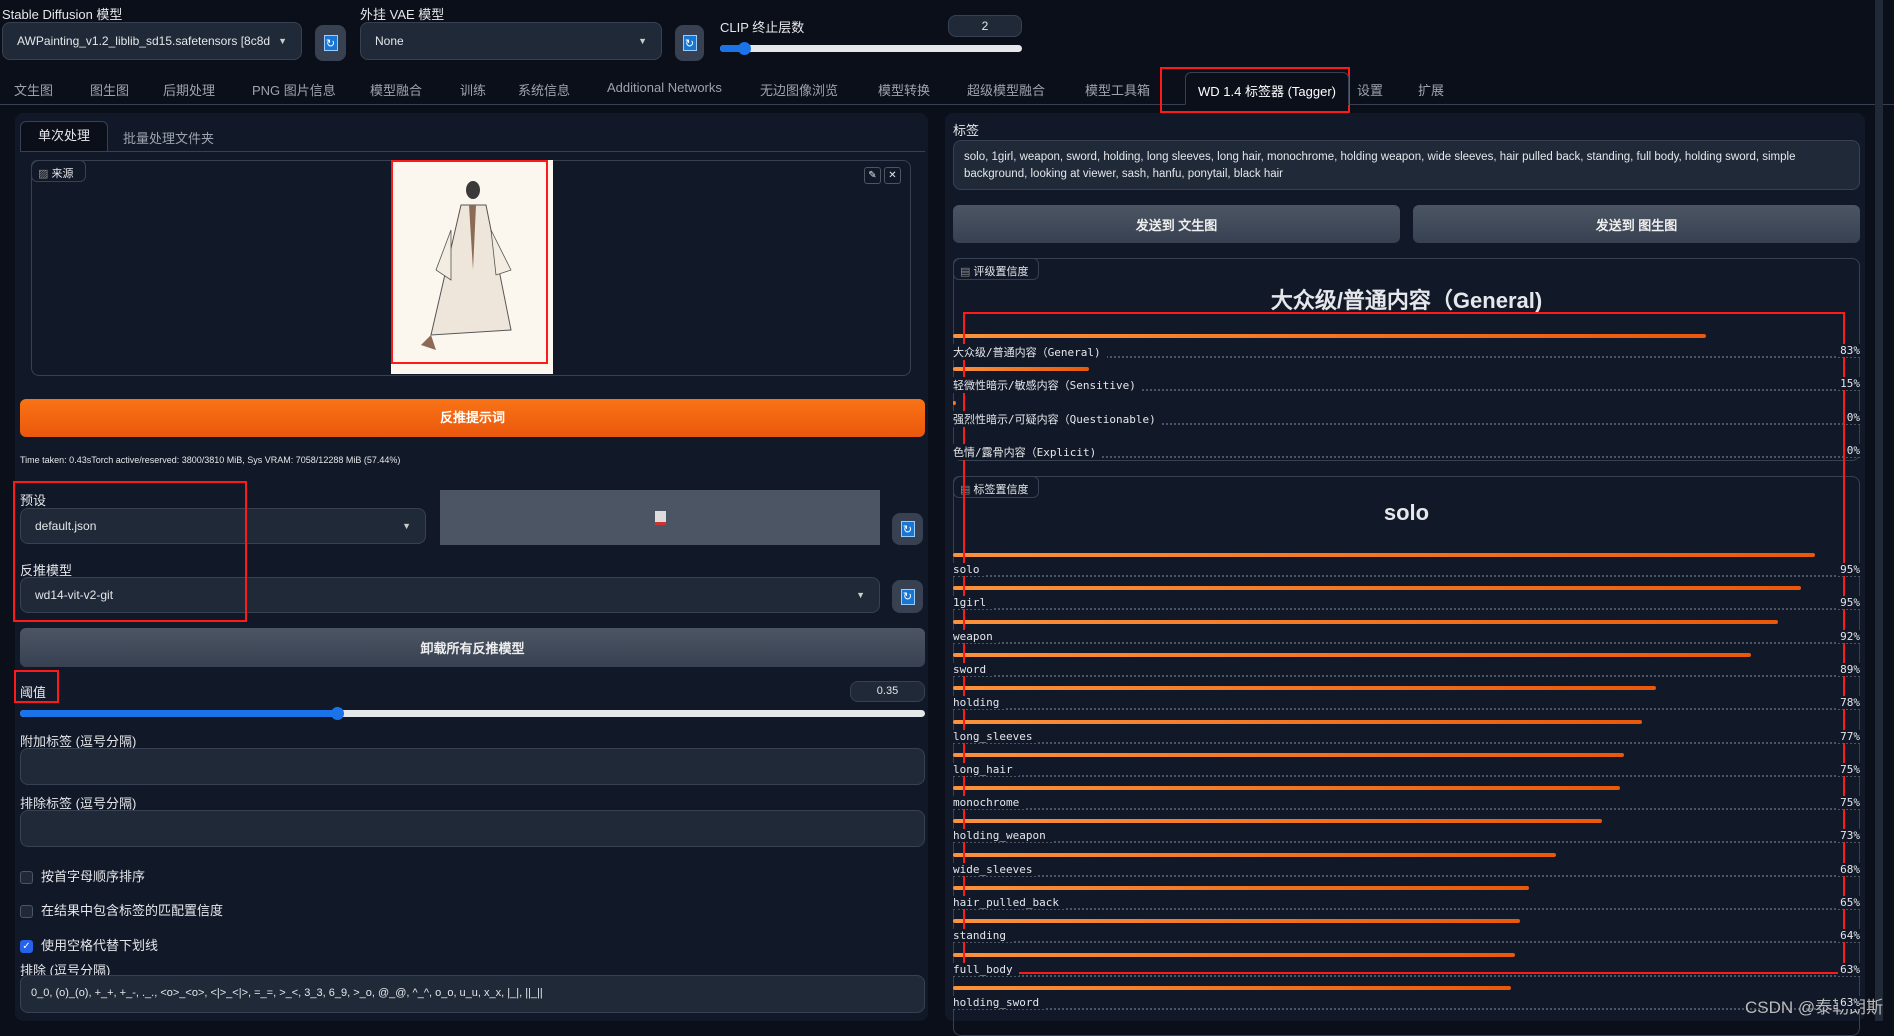 This screenshot has width=1894, height=1036. What do you see at coordinates (109, 89) in the screenshot?
I see `tab-1: 图生图` at bounding box center [109, 89].